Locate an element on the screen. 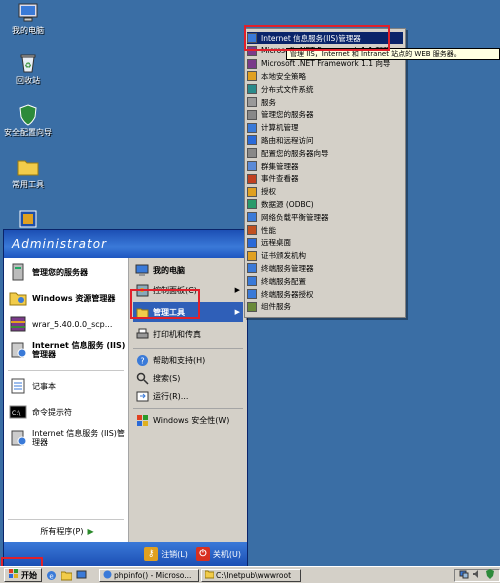 The image size is (500, 583). menu-item-printers: 打印机和传真 is located at coordinates (188, 334).